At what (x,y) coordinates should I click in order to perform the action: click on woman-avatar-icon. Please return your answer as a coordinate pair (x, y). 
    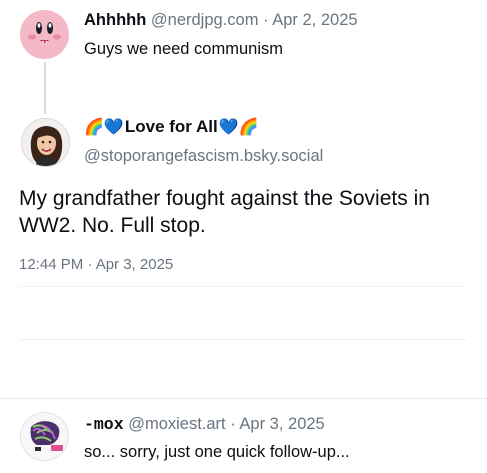
    Looking at the image, I should click on (45, 142).